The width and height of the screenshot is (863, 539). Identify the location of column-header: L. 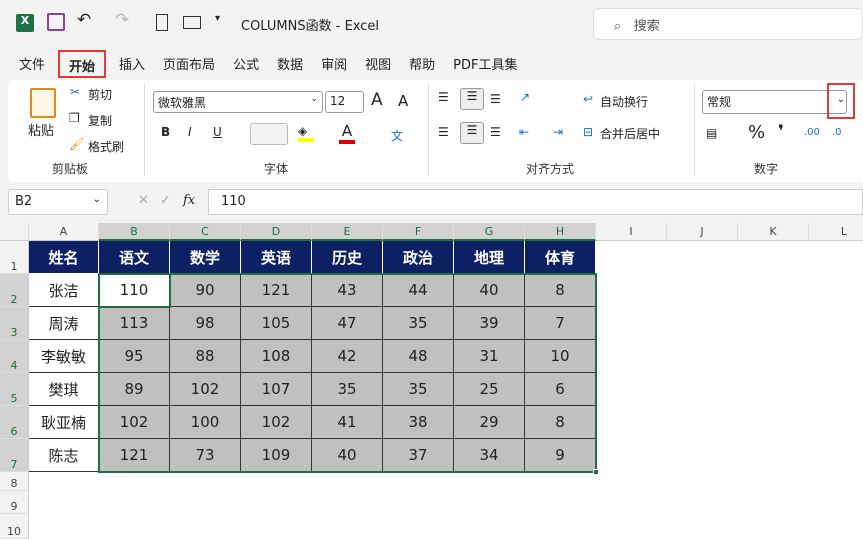
(836, 232).